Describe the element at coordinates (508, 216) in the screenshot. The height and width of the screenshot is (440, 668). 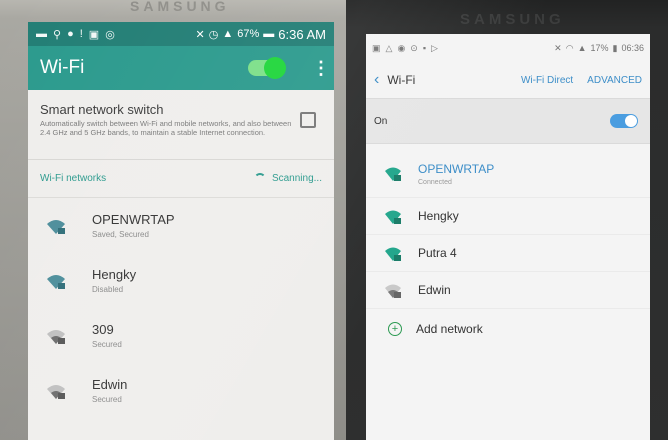
I see `network-item-hengky: Hengky` at that location.